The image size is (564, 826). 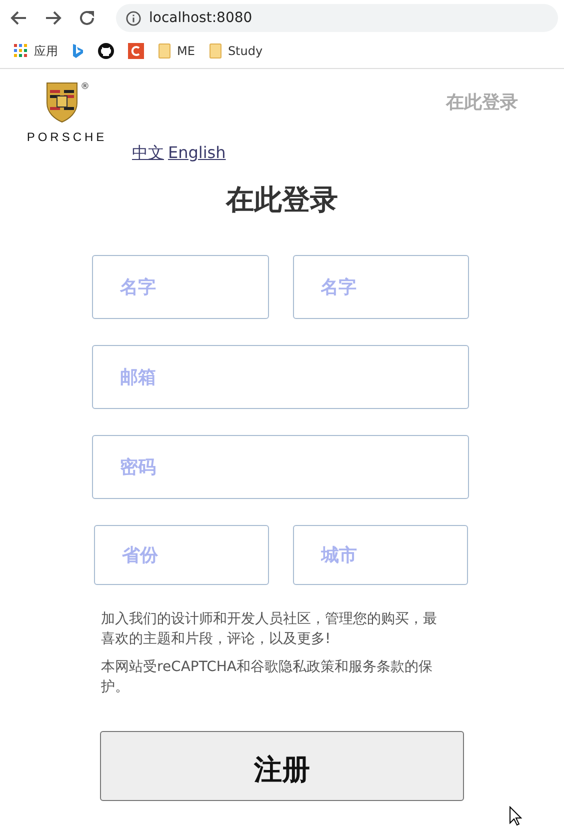 I want to click on language-link: English, so click(x=197, y=153).